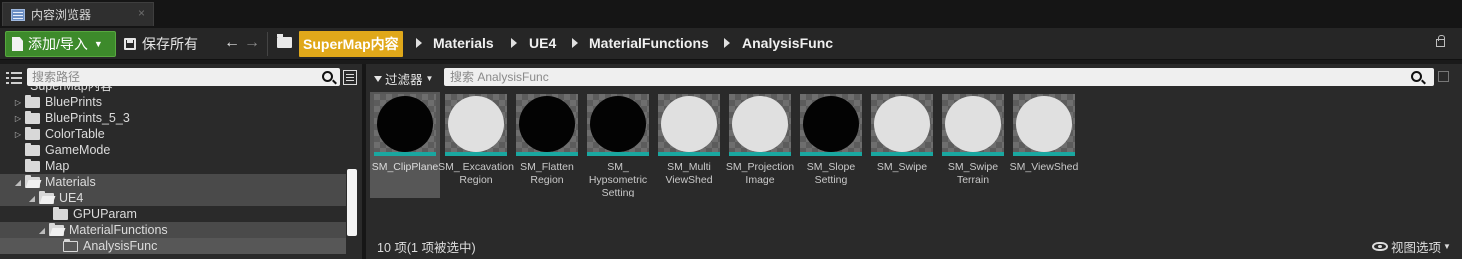  I want to click on asset-tile: SM_Multi ViewShed, so click(689, 145).